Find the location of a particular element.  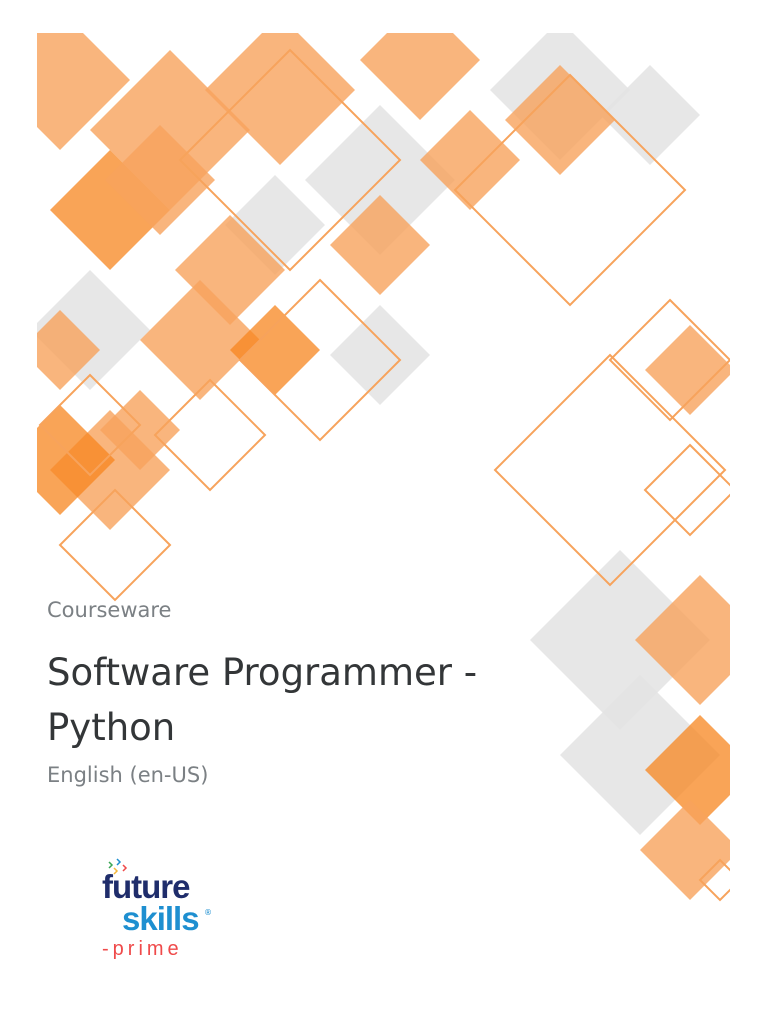

logo-word-prime: -prime is located at coordinates (142, 949).